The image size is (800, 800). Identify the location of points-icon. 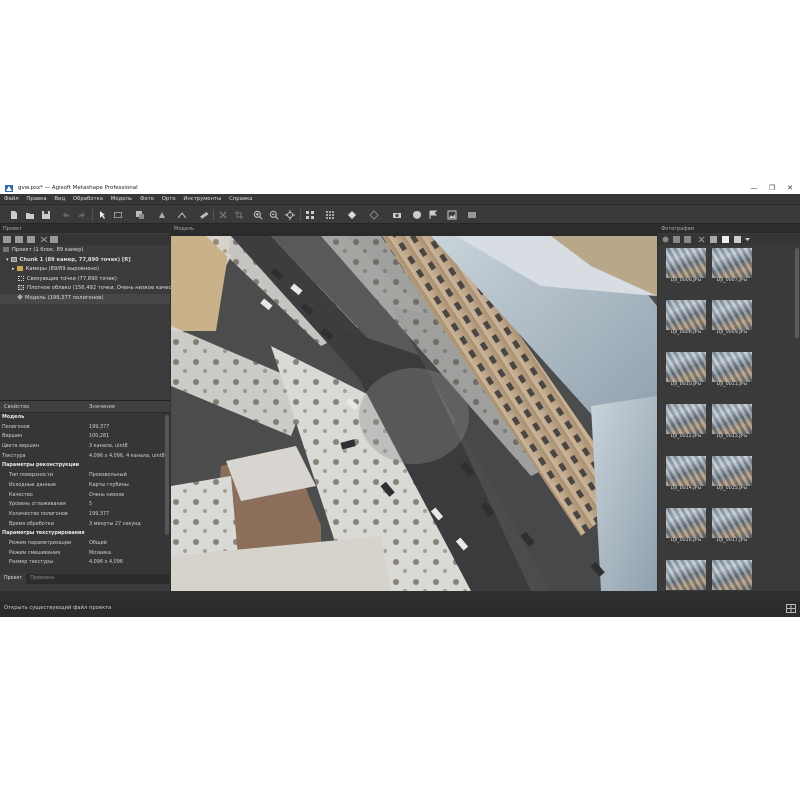
(329, 214).